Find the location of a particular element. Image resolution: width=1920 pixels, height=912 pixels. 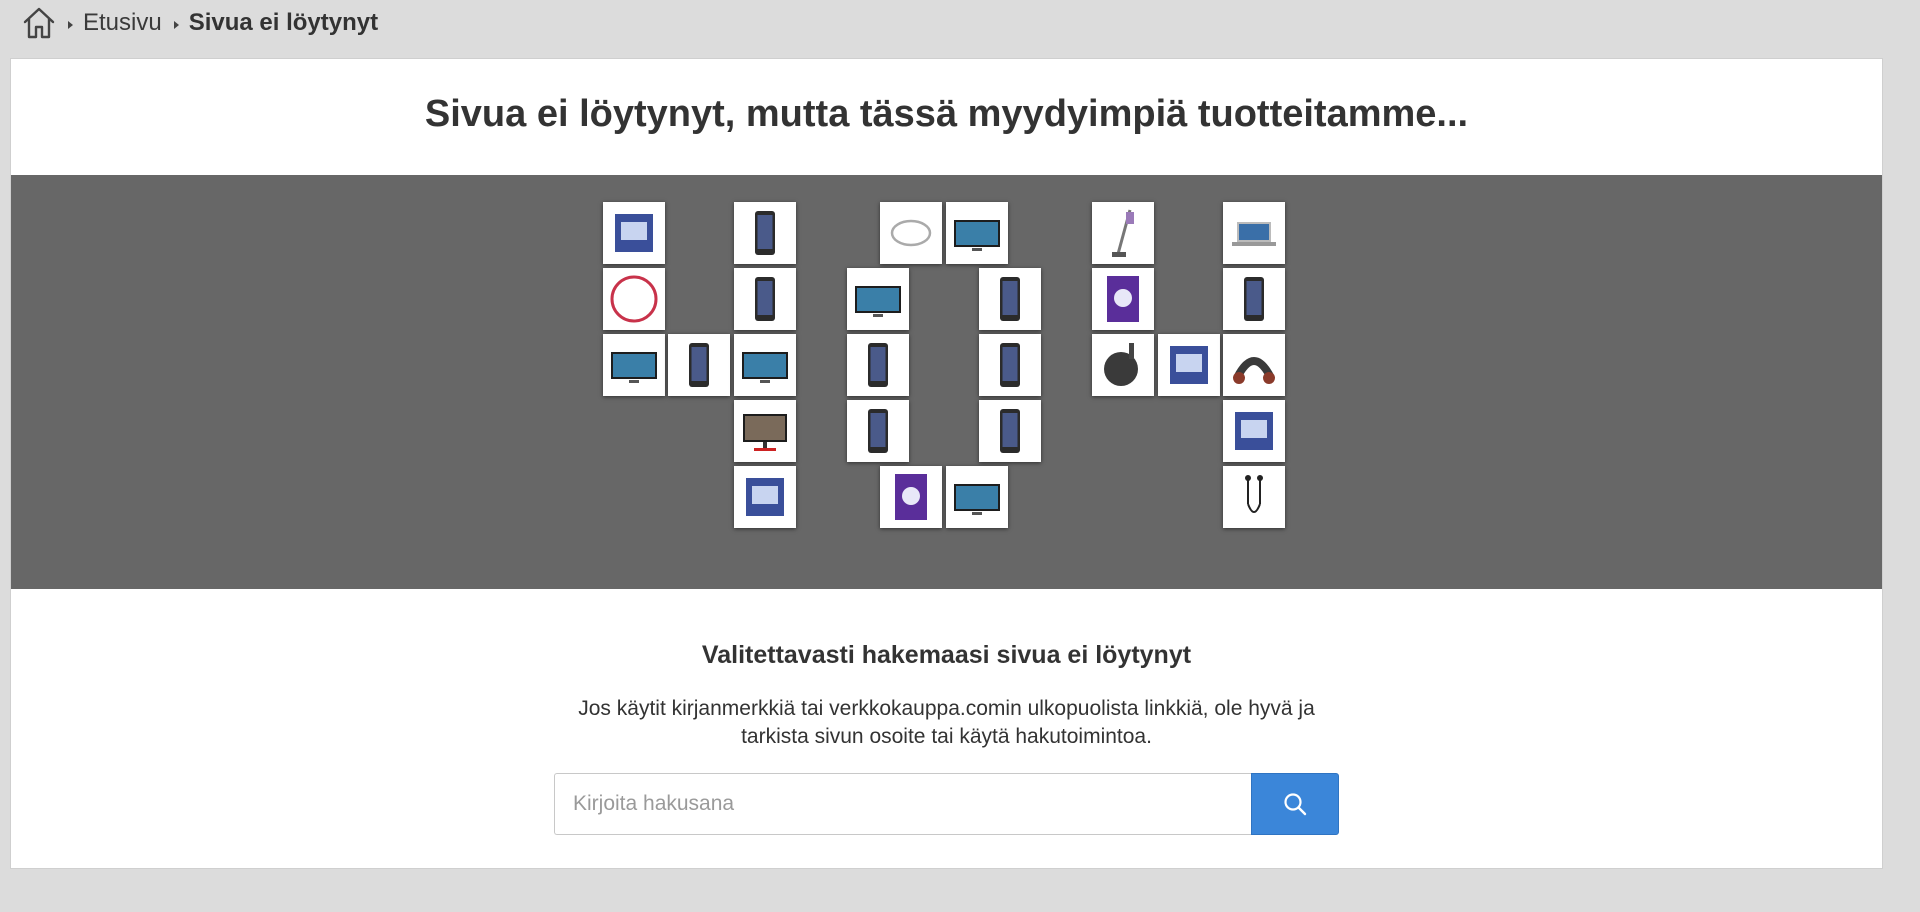

product-uhd-tv is located at coordinates (977, 497).